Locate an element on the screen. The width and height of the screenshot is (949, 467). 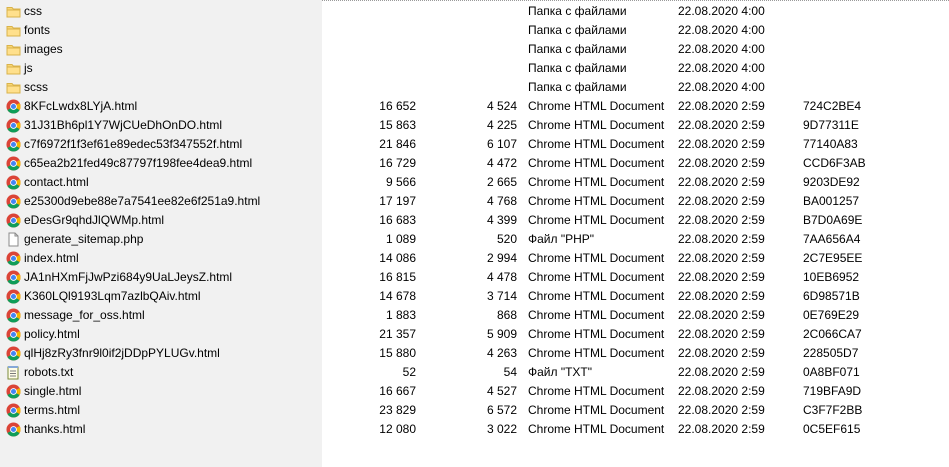
file-row: js Папка с файлами 22.08.2020 4:00 is located at coordinates (474, 68).